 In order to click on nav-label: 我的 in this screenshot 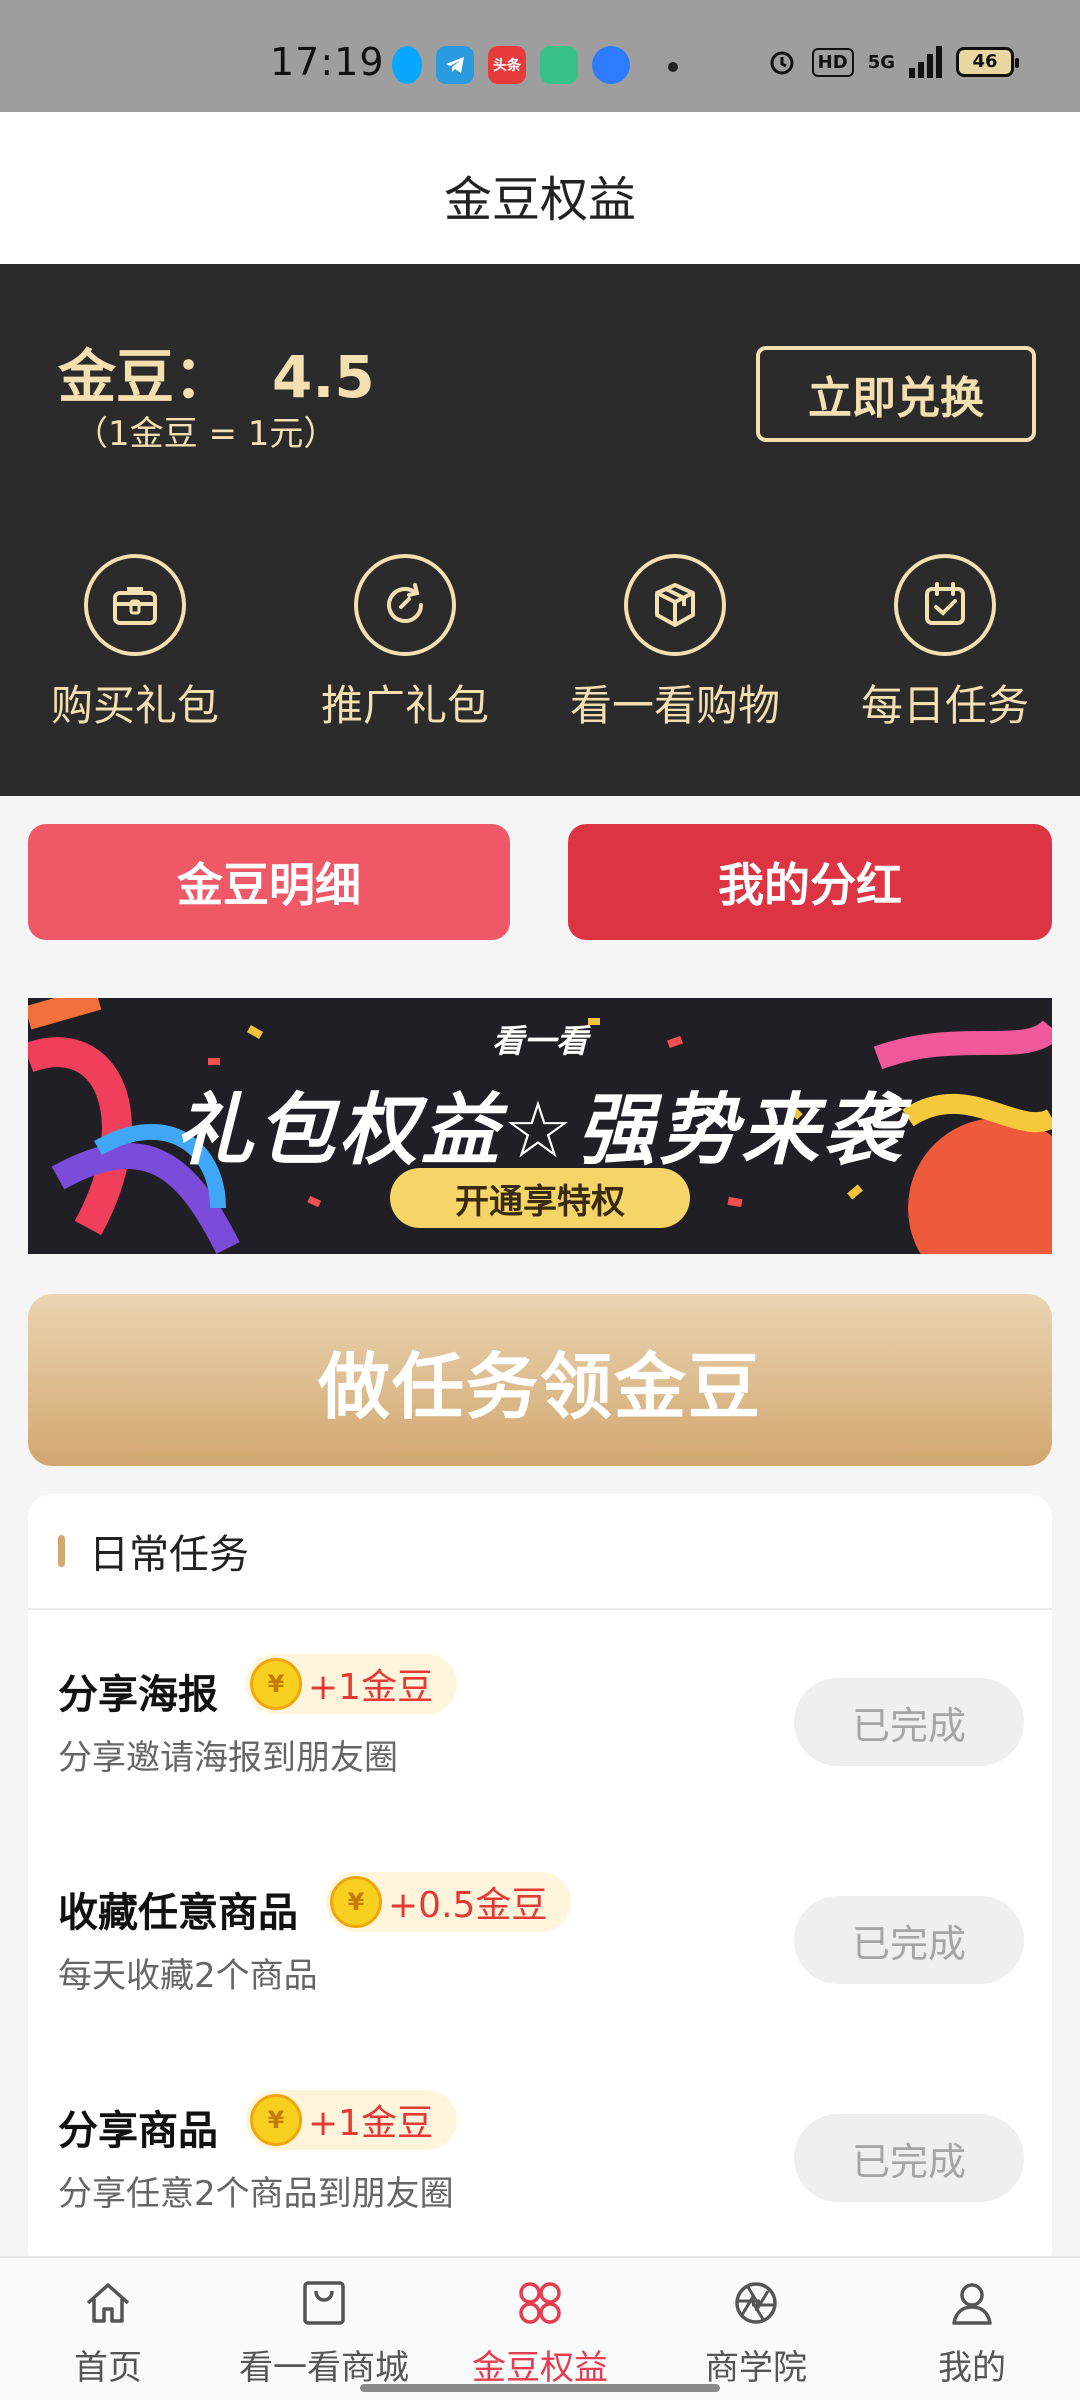, I will do `click(972, 2368)`.